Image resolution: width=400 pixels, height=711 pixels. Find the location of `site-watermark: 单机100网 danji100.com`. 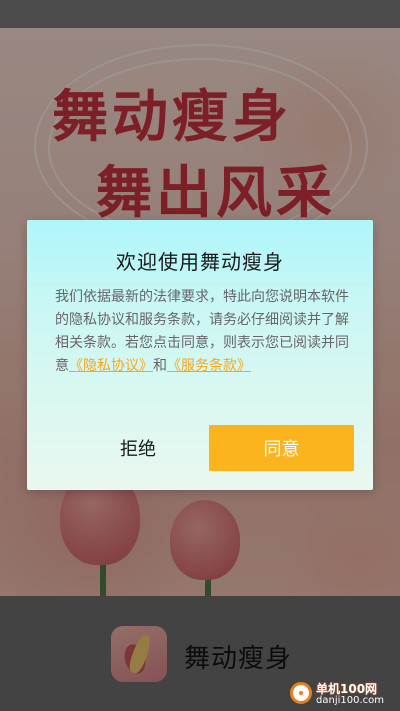

site-watermark: 单机100网 danji100.com is located at coordinates (345, 695).